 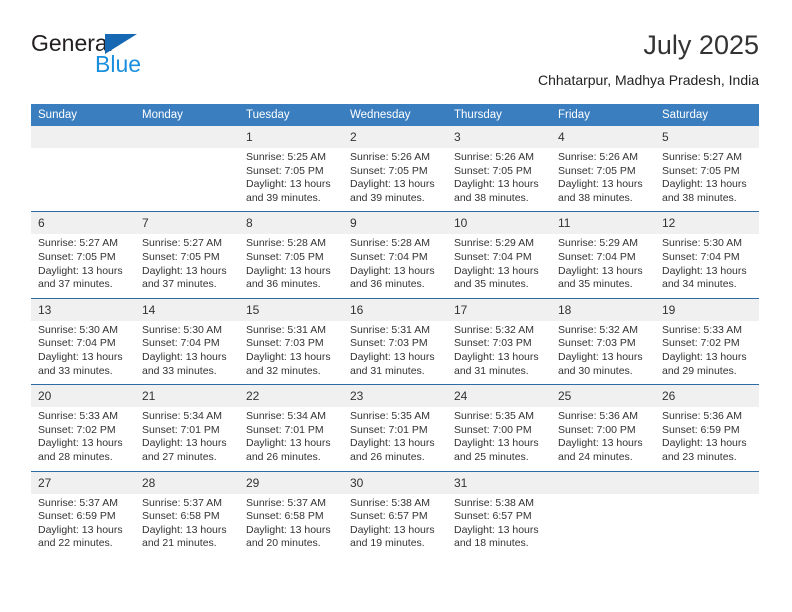 What do you see at coordinates (187, 115) in the screenshot?
I see `weekday-header-monday: Monday` at bounding box center [187, 115].